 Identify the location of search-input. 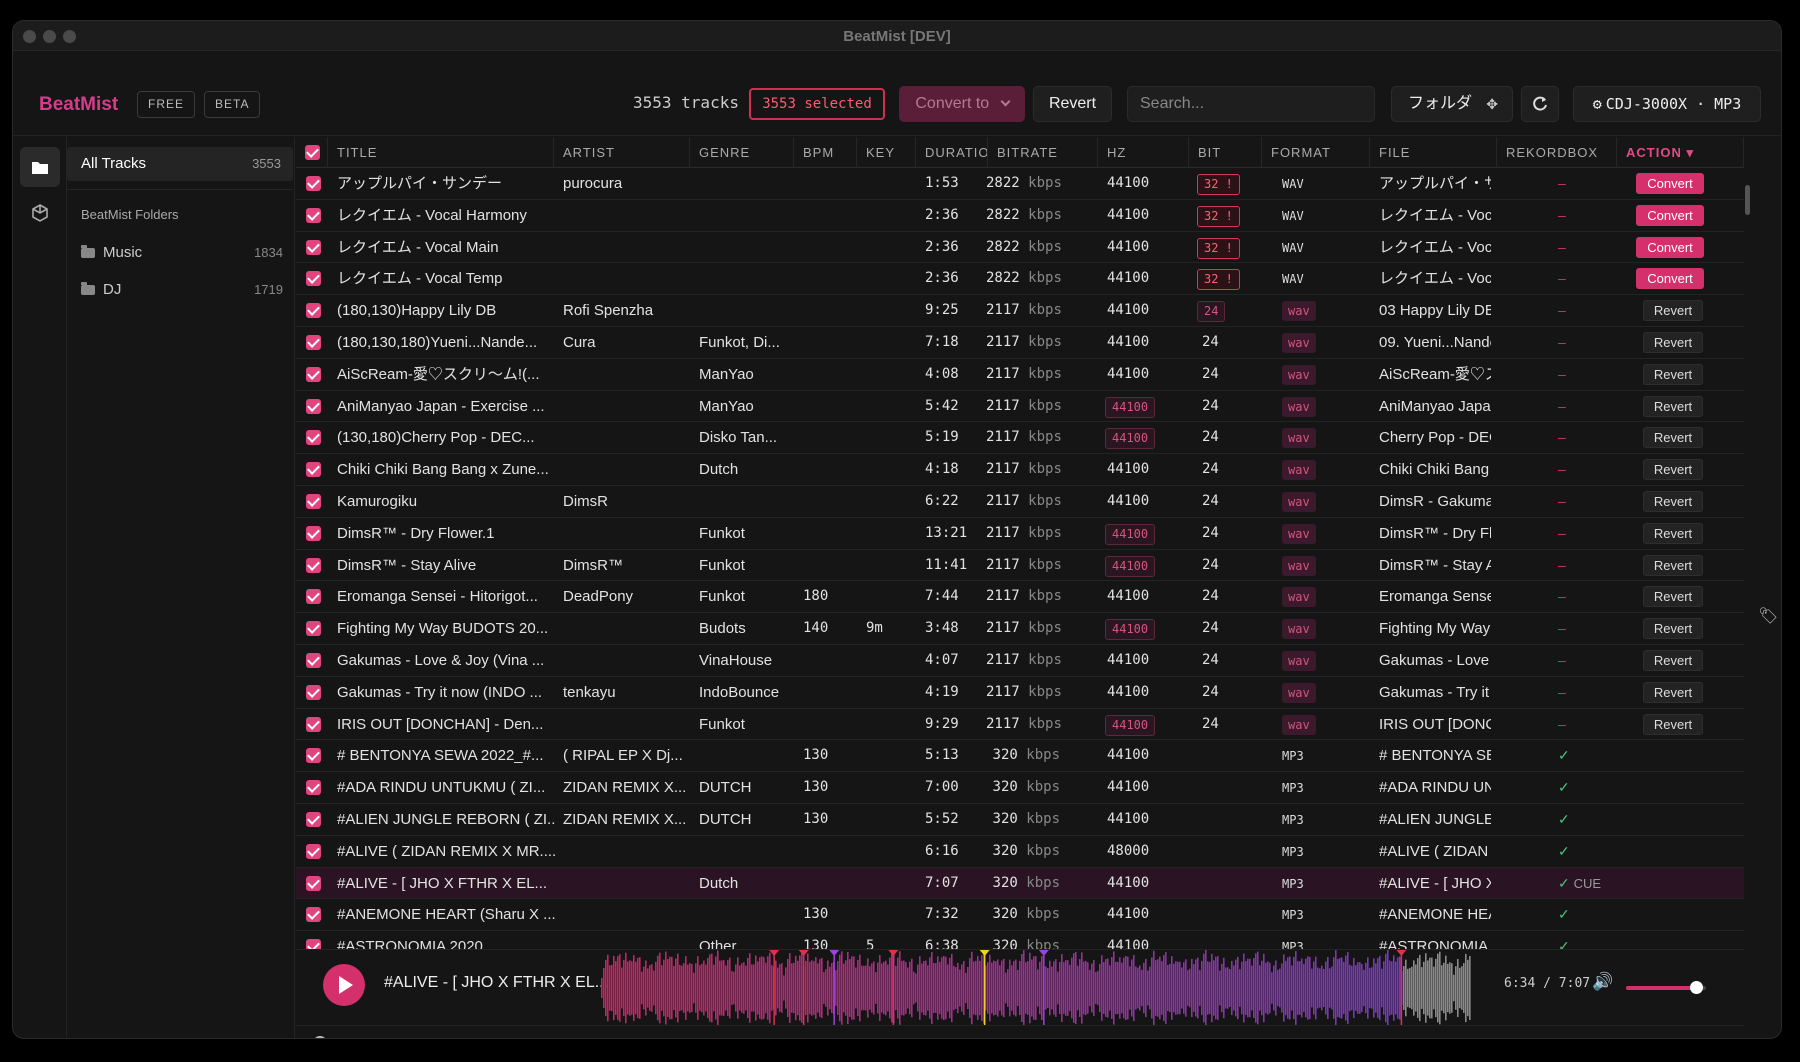
(1251, 104).